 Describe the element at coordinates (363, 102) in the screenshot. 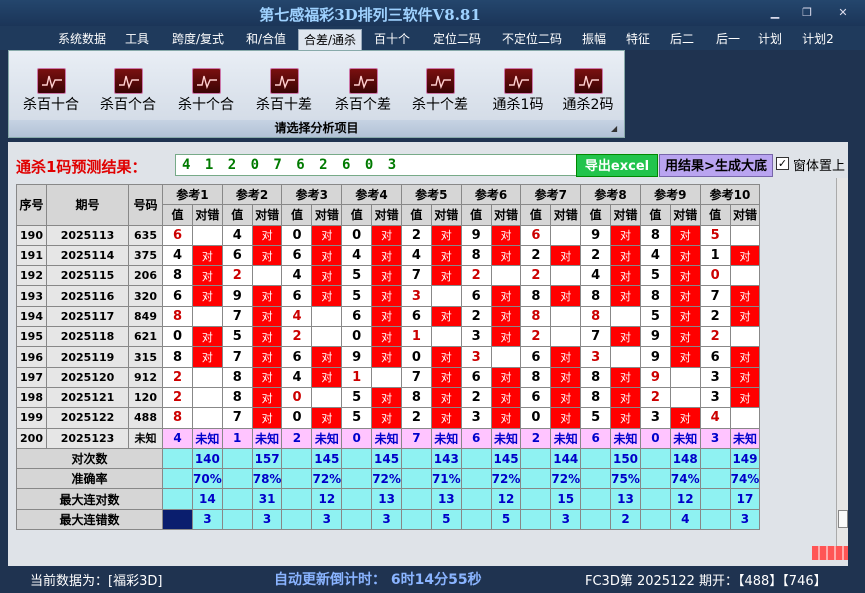

I see `ribbon-button-5: 杀百个差` at that location.